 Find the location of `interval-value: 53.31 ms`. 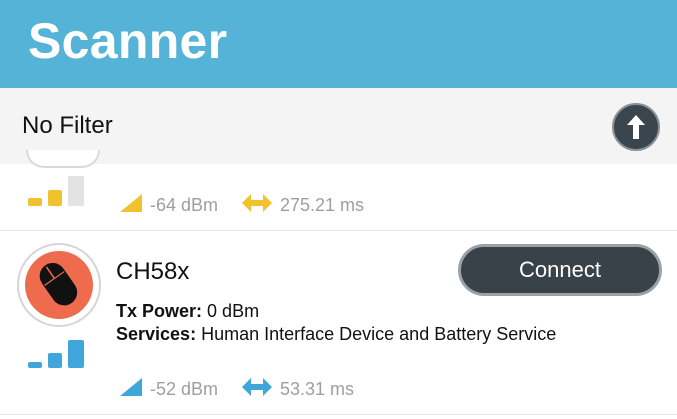

interval-value: 53.31 ms is located at coordinates (317, 389).